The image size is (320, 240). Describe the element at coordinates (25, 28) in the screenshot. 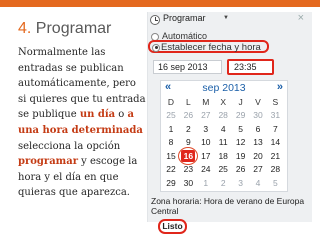

I see `slide-number: 4.` at that location.